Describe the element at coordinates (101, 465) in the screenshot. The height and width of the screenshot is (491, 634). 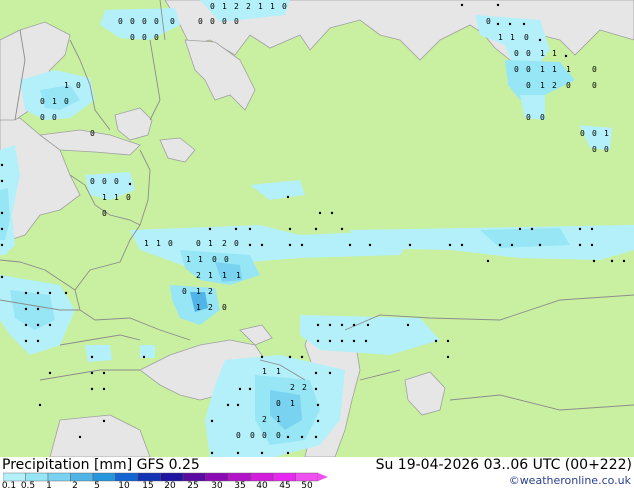
I see `map-title: Precipitation [mm] GFS 0.25` at that location.